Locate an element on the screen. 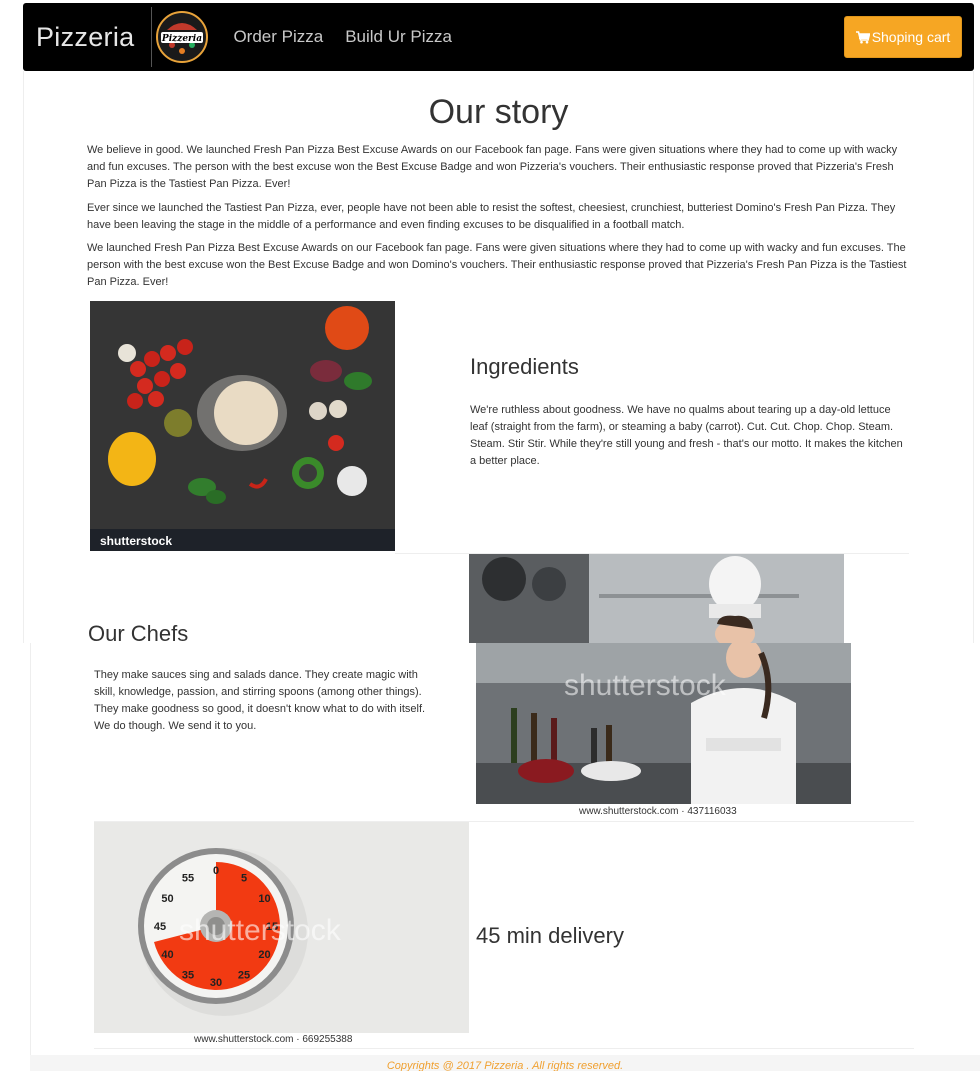 The height and width of the screenshot is (1071, 980). timer-number: 25 is located at coordinates (244, 976).